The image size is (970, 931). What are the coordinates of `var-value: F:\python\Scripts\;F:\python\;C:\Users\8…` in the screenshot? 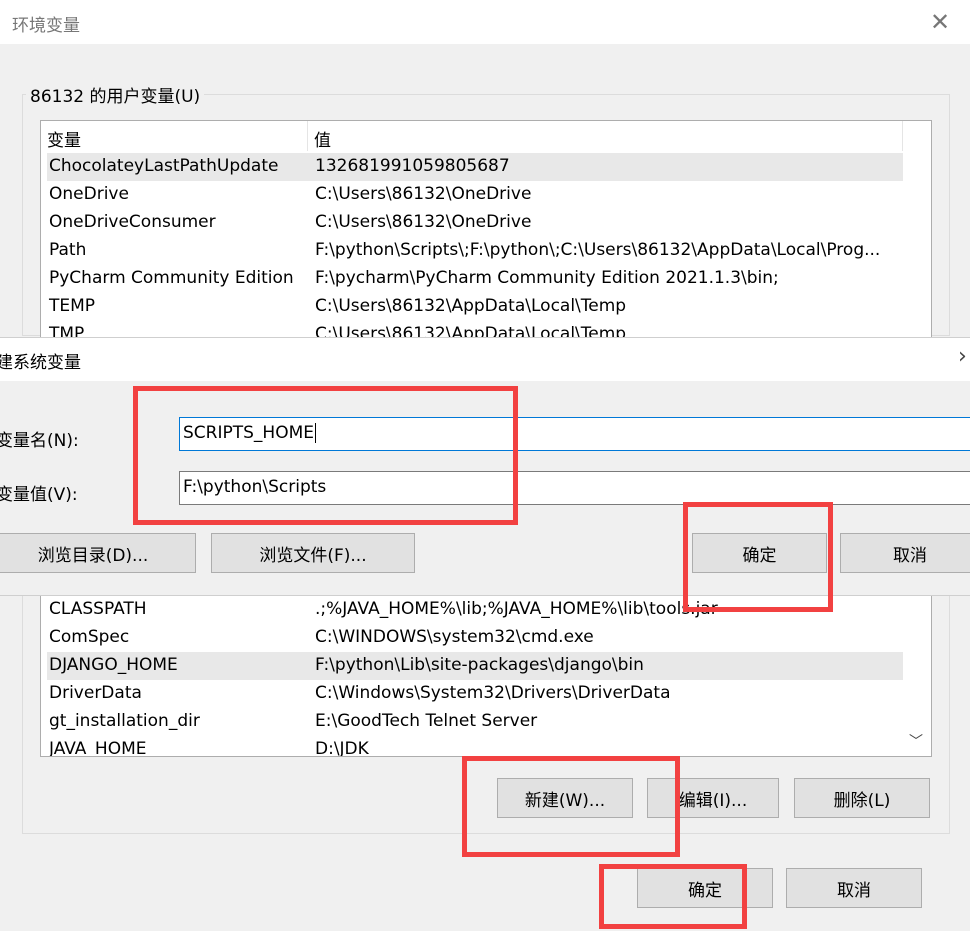 It's located at (598, 250).